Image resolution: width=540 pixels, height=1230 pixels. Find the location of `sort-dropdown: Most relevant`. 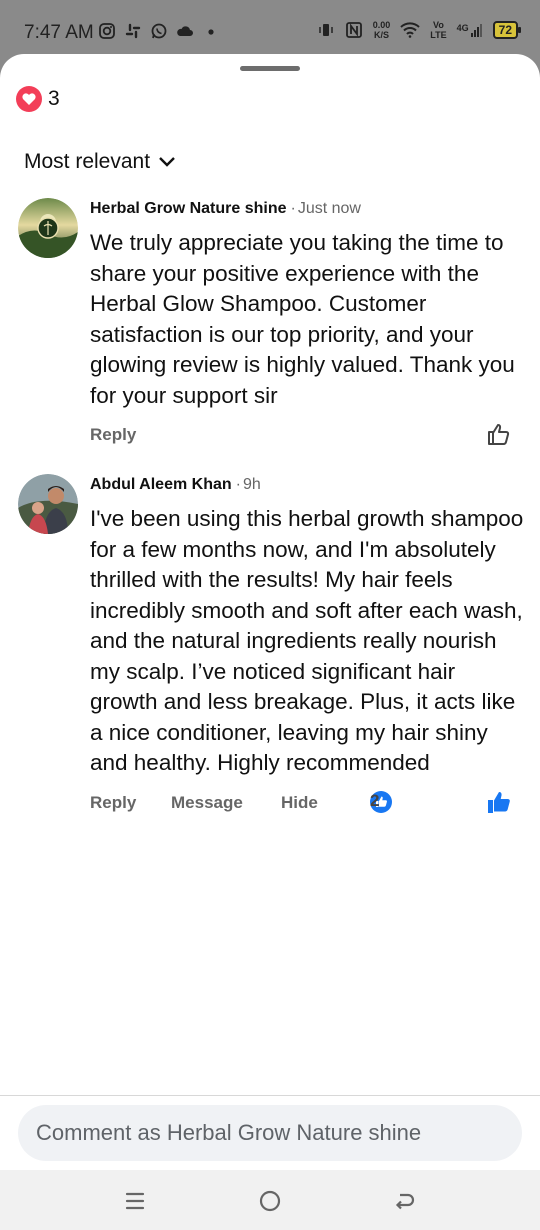

sort-dropdown: Most relevant is located at coordinates (100, 162).